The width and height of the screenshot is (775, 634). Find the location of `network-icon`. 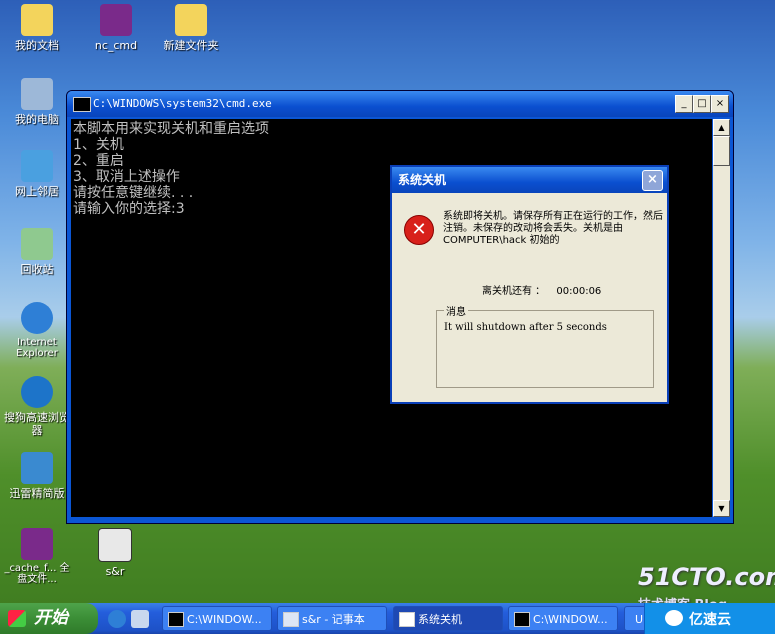

network-icon is located at coordinates (37, 166).